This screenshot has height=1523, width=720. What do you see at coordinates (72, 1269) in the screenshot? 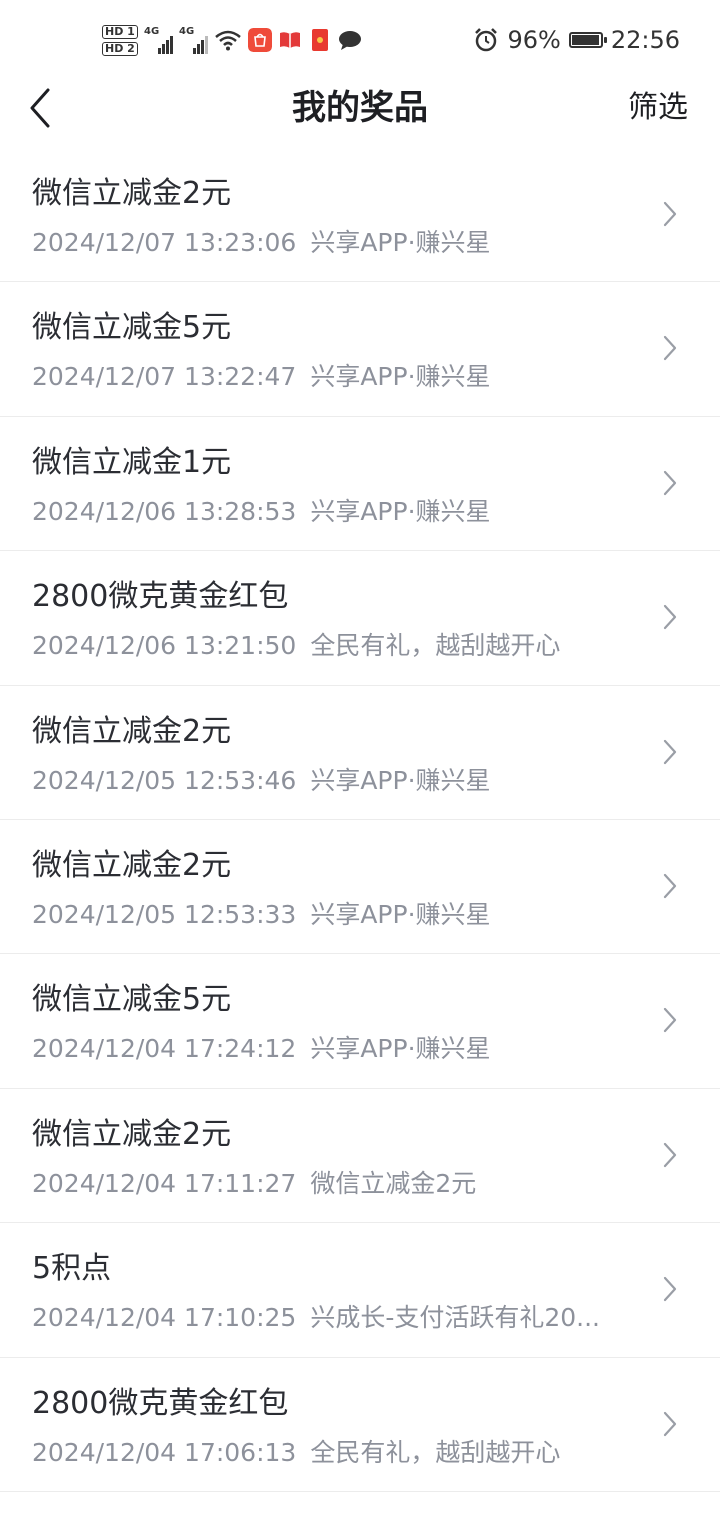
I see `prize-name: 5积点` at bounding box center [72, 1269].